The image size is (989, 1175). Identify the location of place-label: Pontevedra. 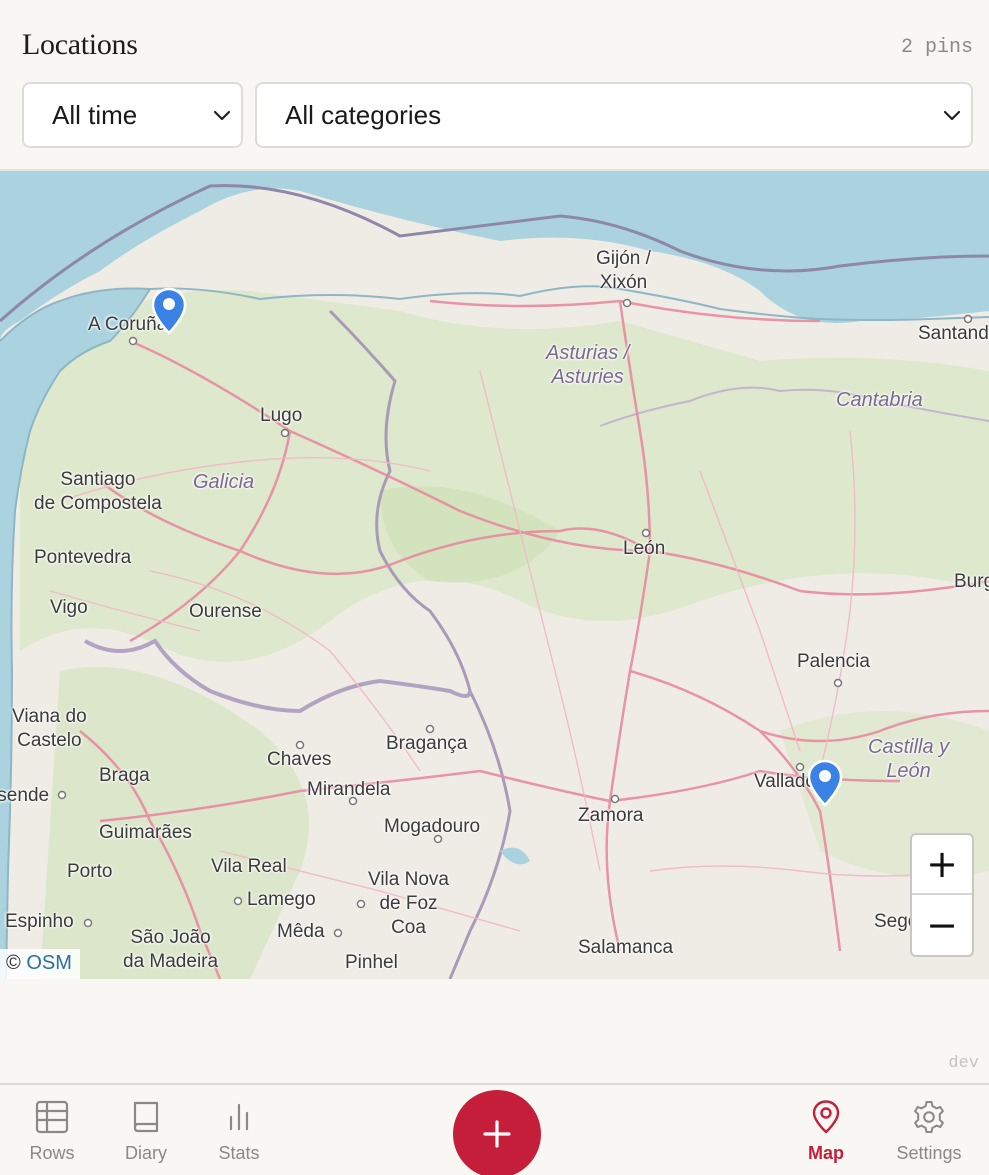
(83, 557).